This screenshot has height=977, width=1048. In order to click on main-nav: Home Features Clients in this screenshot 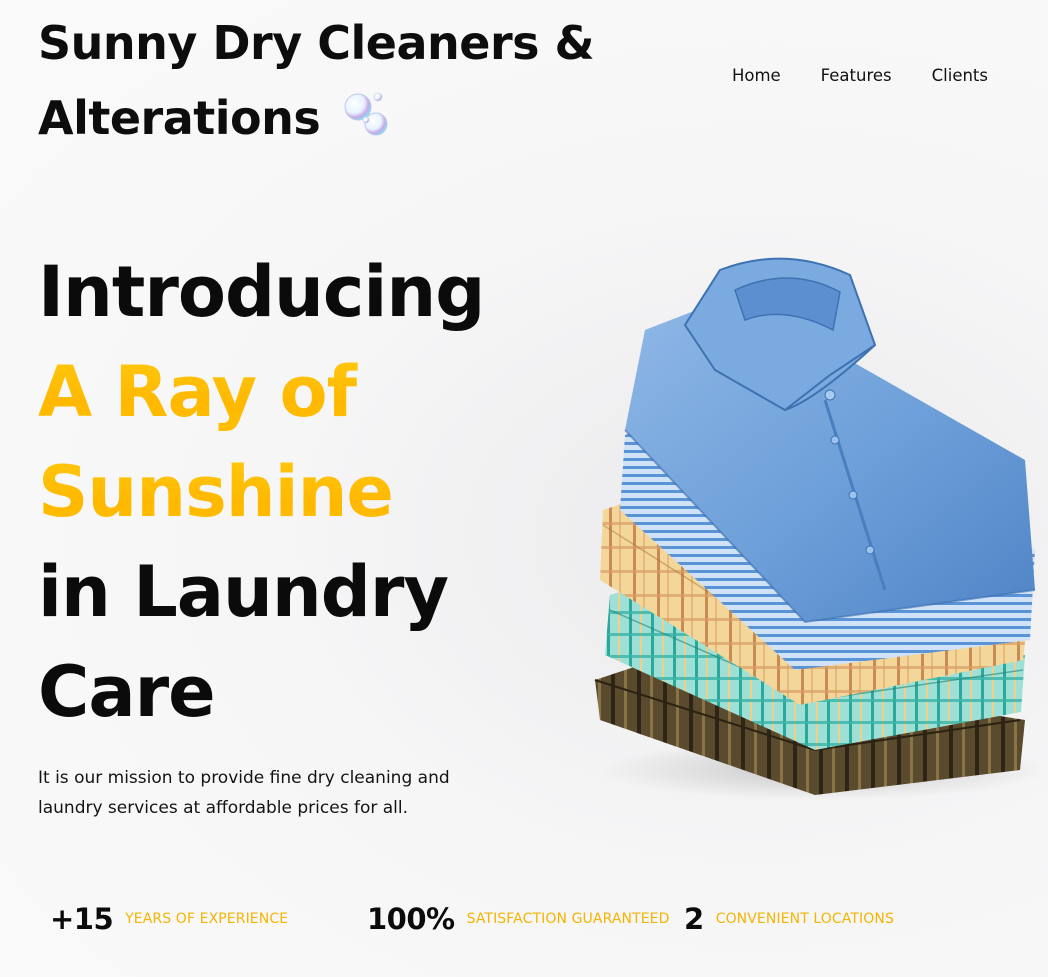, I will do `click(860, 75)`.